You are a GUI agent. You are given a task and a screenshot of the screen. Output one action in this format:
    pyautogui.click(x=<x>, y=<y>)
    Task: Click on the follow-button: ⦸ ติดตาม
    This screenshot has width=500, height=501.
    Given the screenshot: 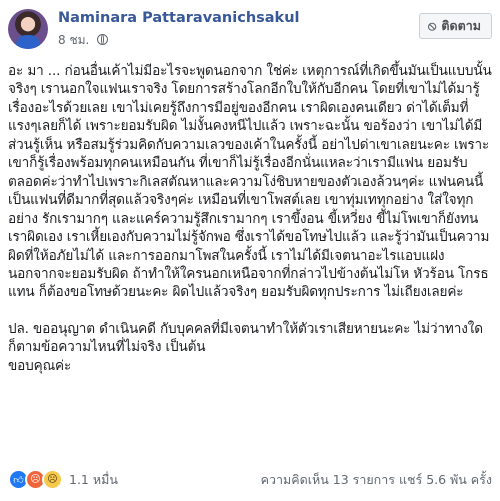 What is the action you would take?
    pyautogui.click(x=455, y=26)
    